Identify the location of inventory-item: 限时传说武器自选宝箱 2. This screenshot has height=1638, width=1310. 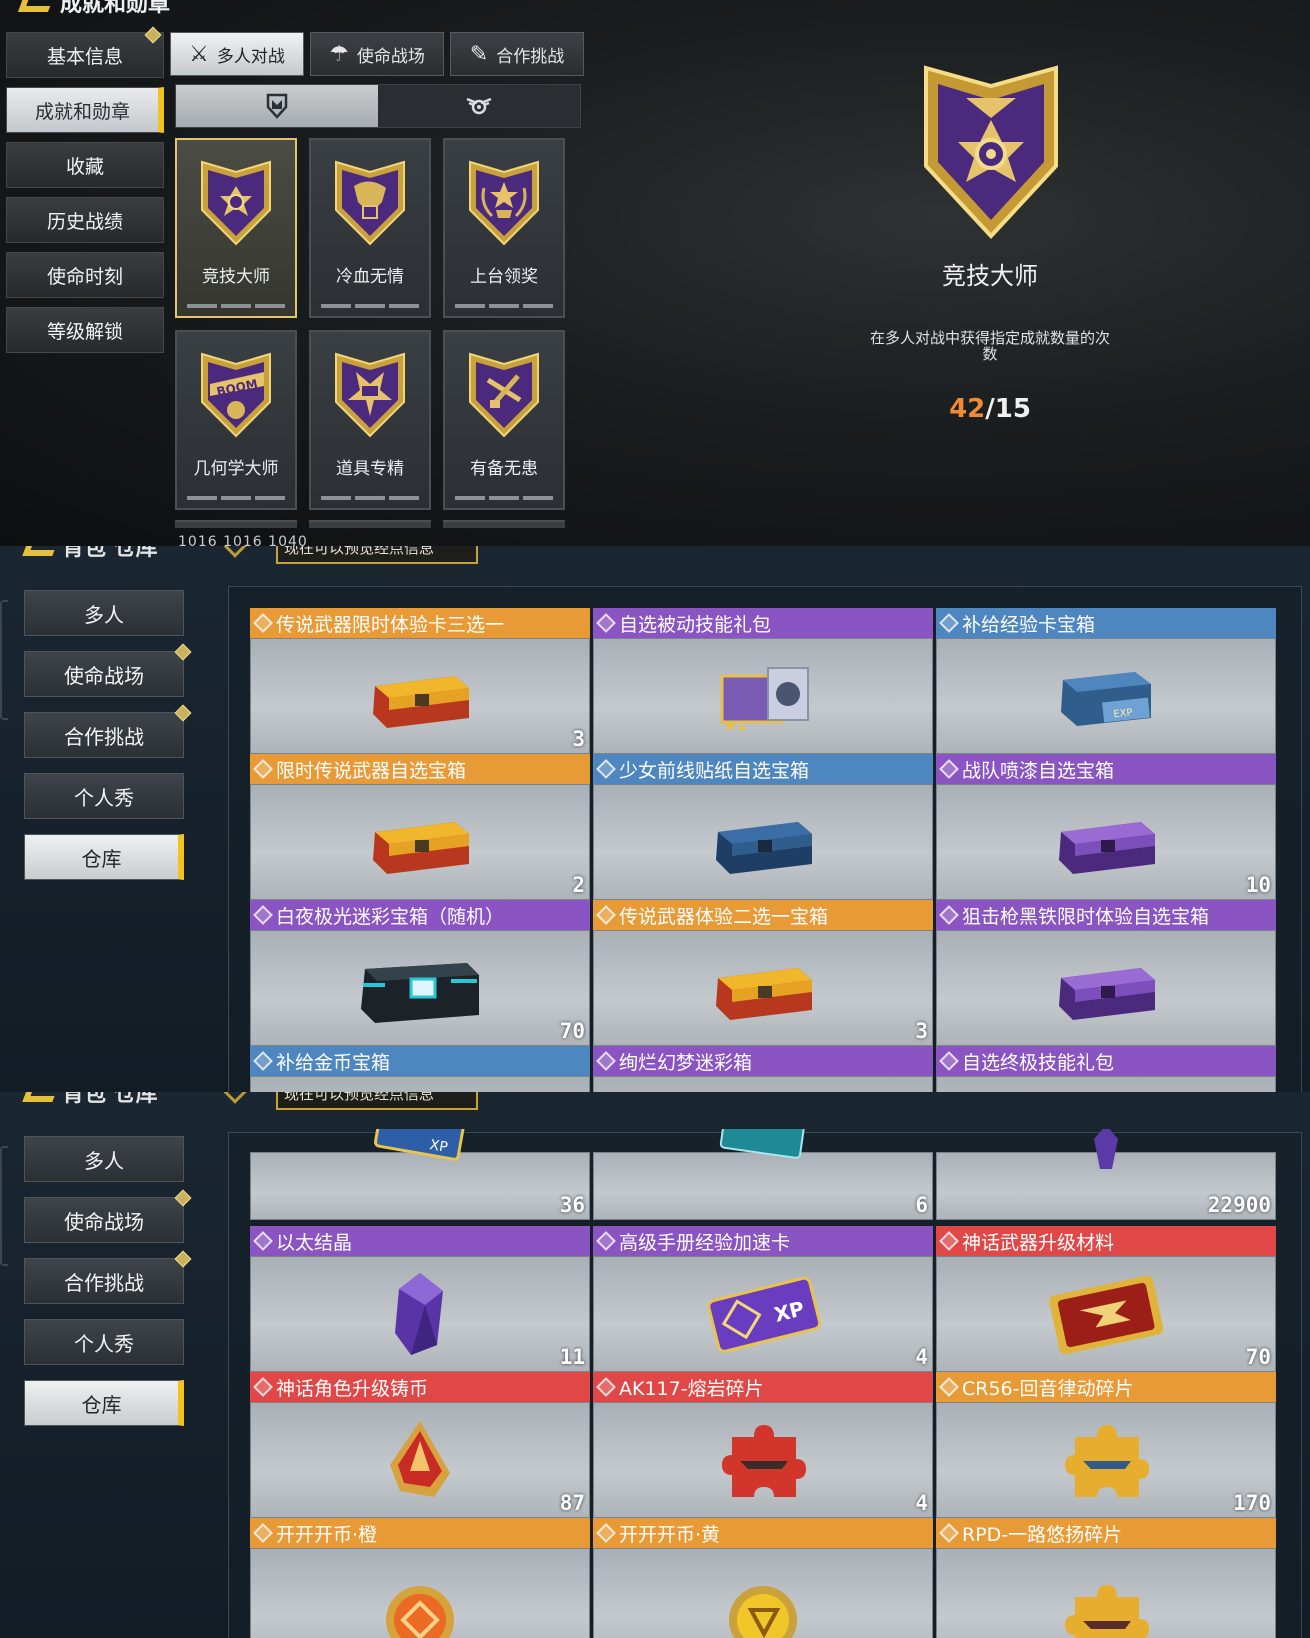
(420, 827).